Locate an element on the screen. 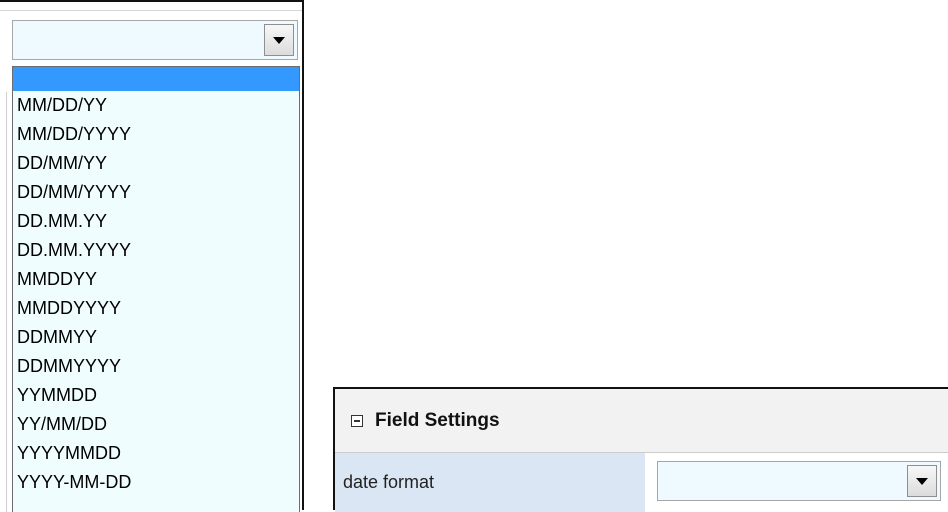 The height and width of the screenshot is (512, 948). date-format-label: date format is located at coordinates (389, 482).